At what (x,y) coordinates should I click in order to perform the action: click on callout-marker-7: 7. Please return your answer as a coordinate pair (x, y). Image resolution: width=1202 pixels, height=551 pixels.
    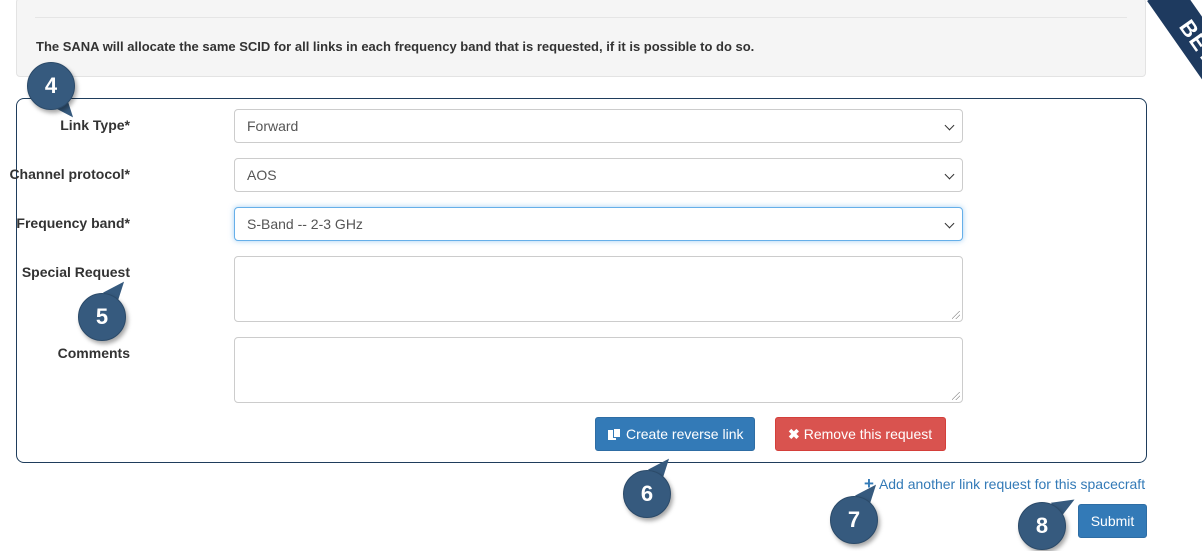
    Looking at the image, I should click on (856, 511).